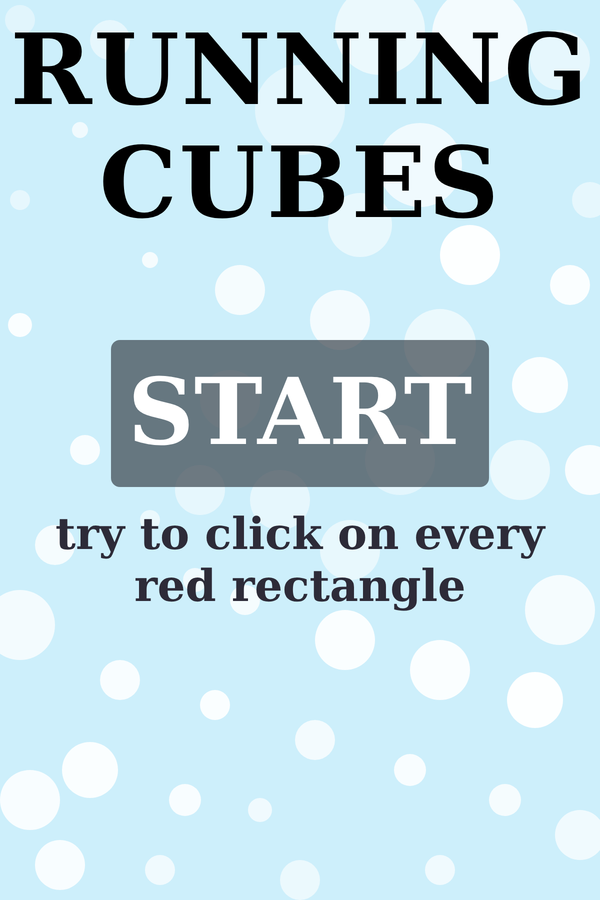  Describe the element at coordinates (300, 561) in the screenshot. I see `instruction-text: try to click on every red rectangle` at that location.